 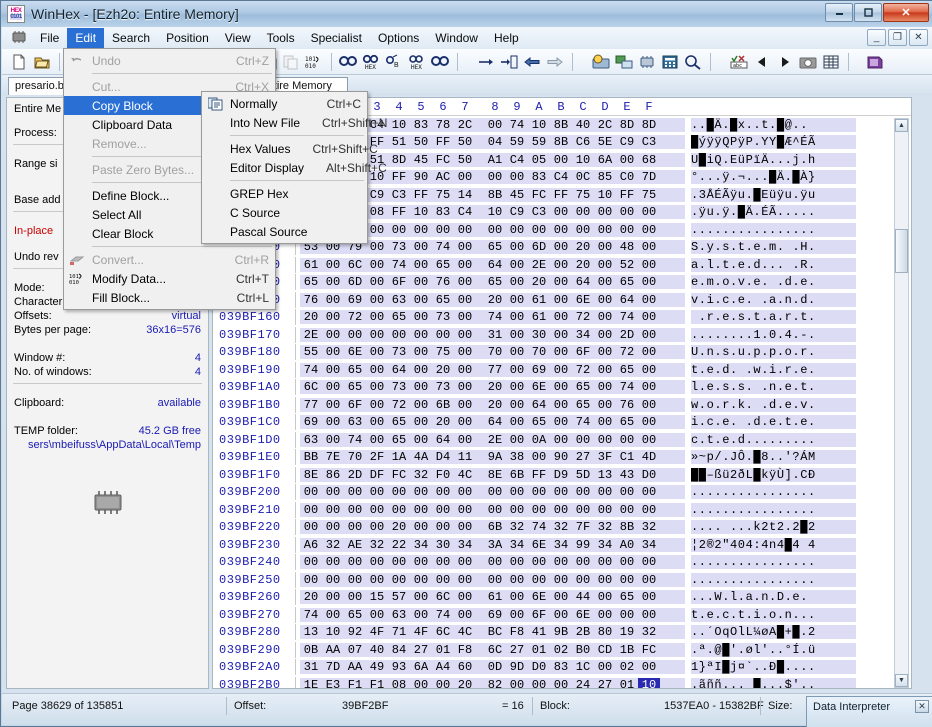 What do you see at coordinates (649, 527) in the screenshot?
I see `hex-byte: 32` at bounding box center [649, 527].